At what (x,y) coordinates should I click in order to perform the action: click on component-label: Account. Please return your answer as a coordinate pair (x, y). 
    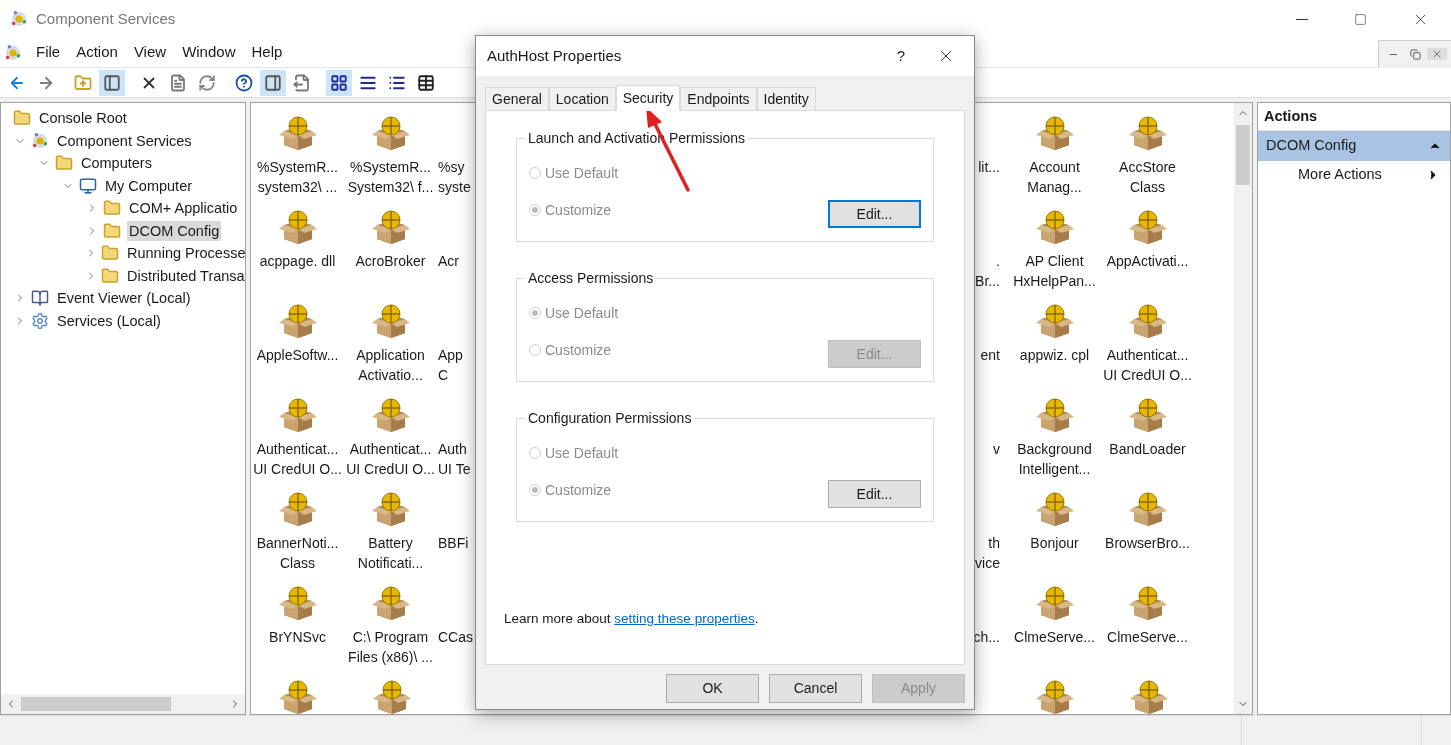
    Looking at the image, I should click on (1054, 167).